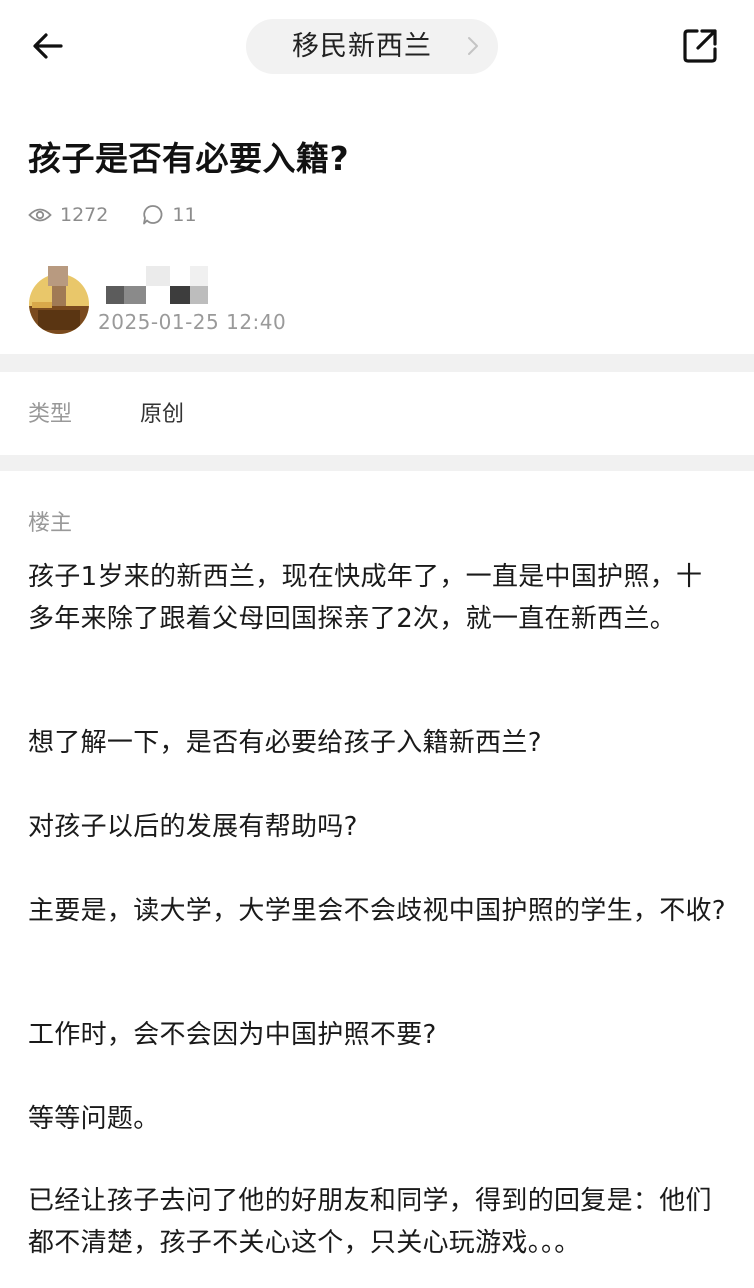 The height and width of the screenshot is (1288, 754). I want to click on post-title: 孩子是否有必要入籍?, so click(189, 158).